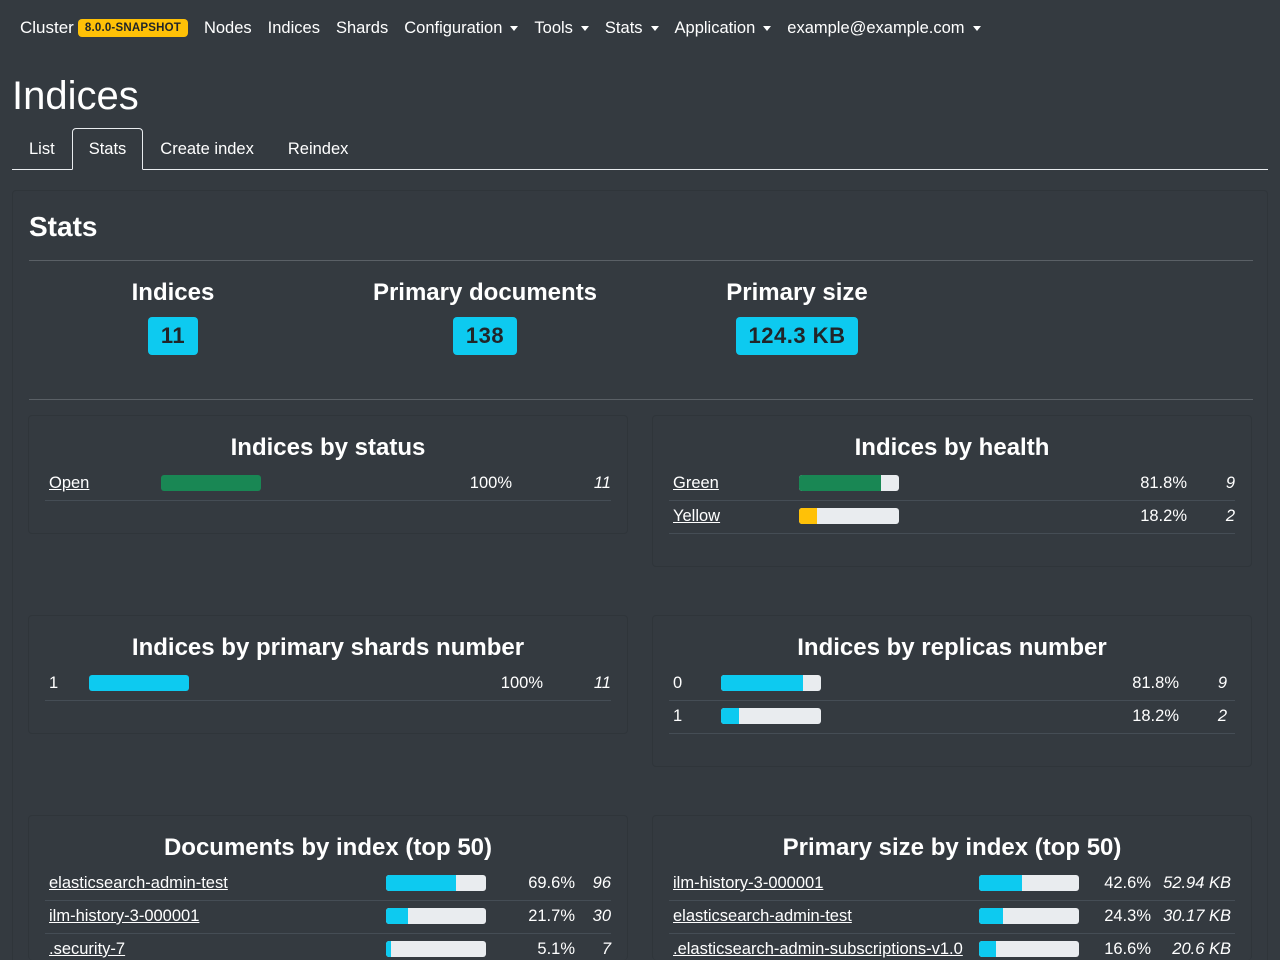 The image size is (1280, 960). I want to click on distribution-list: 0 81.8% 9 1 18.2% 2, so click(952, 701).